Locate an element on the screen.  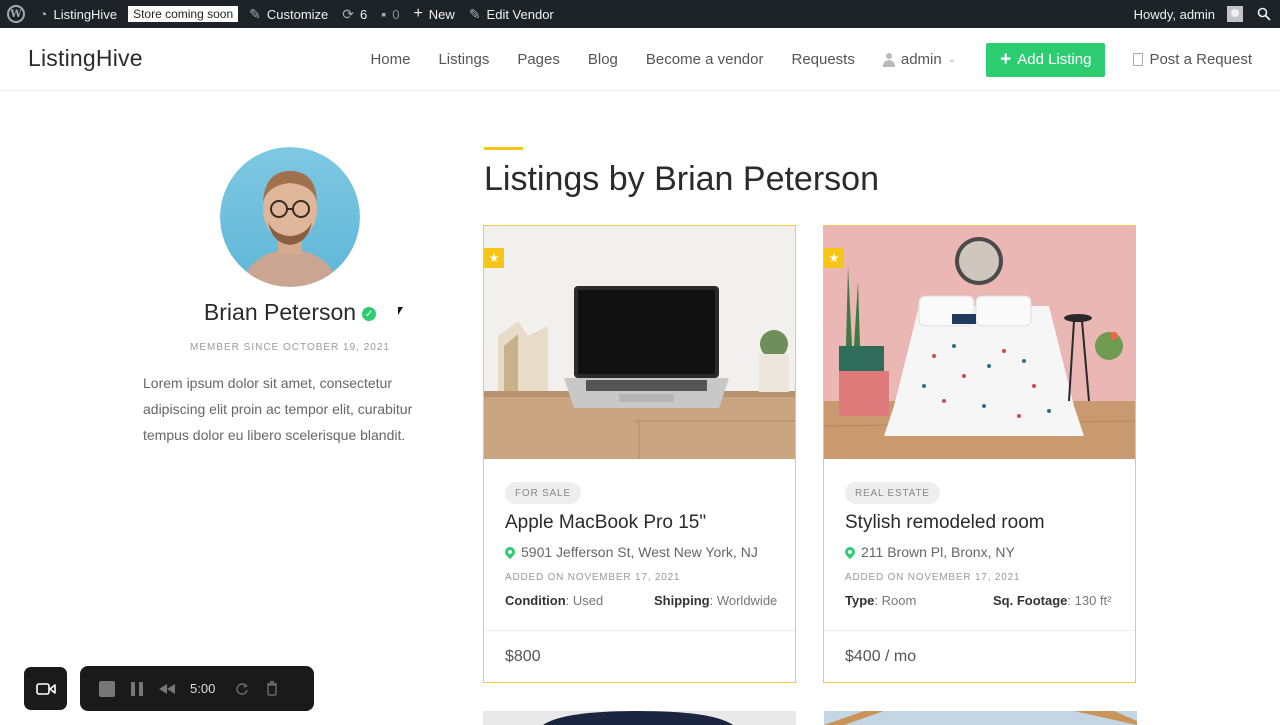
recording-controls: 5:00 is located at coordinates (197, 688).